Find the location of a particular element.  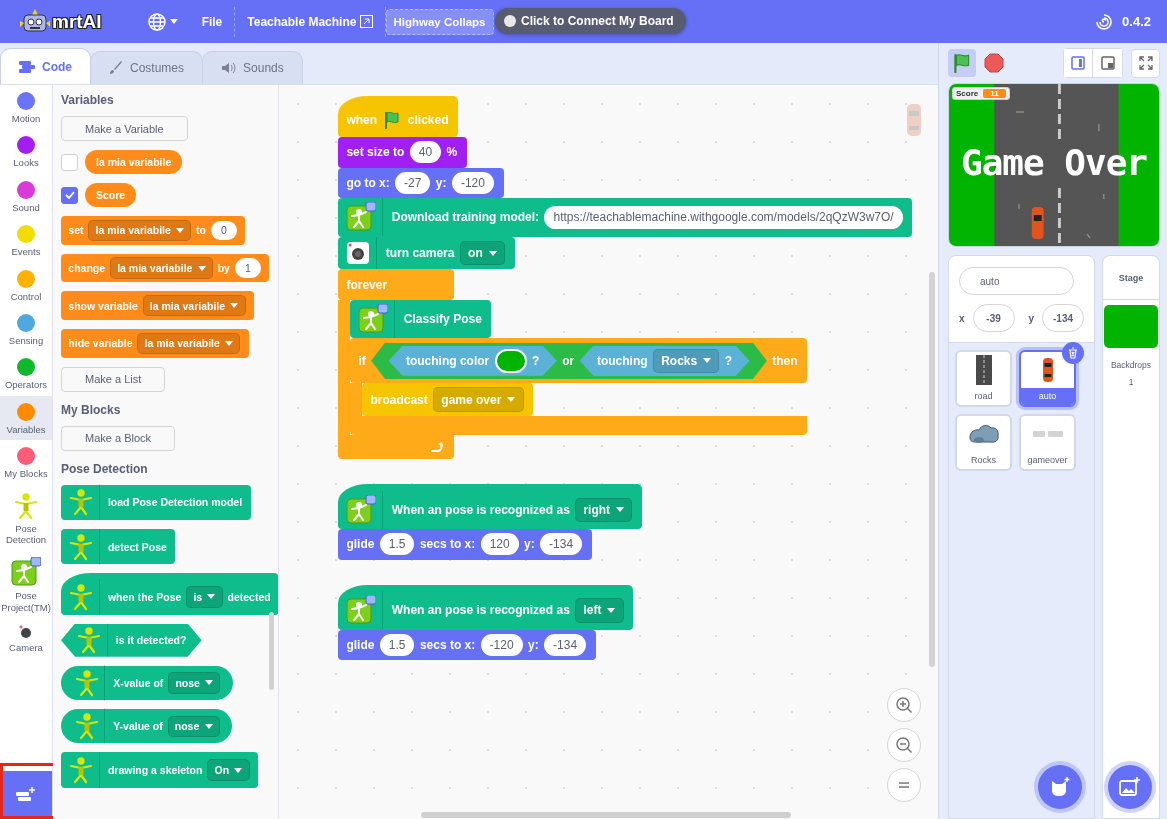

editor-tab: Code is located at coordinates (45, 66).